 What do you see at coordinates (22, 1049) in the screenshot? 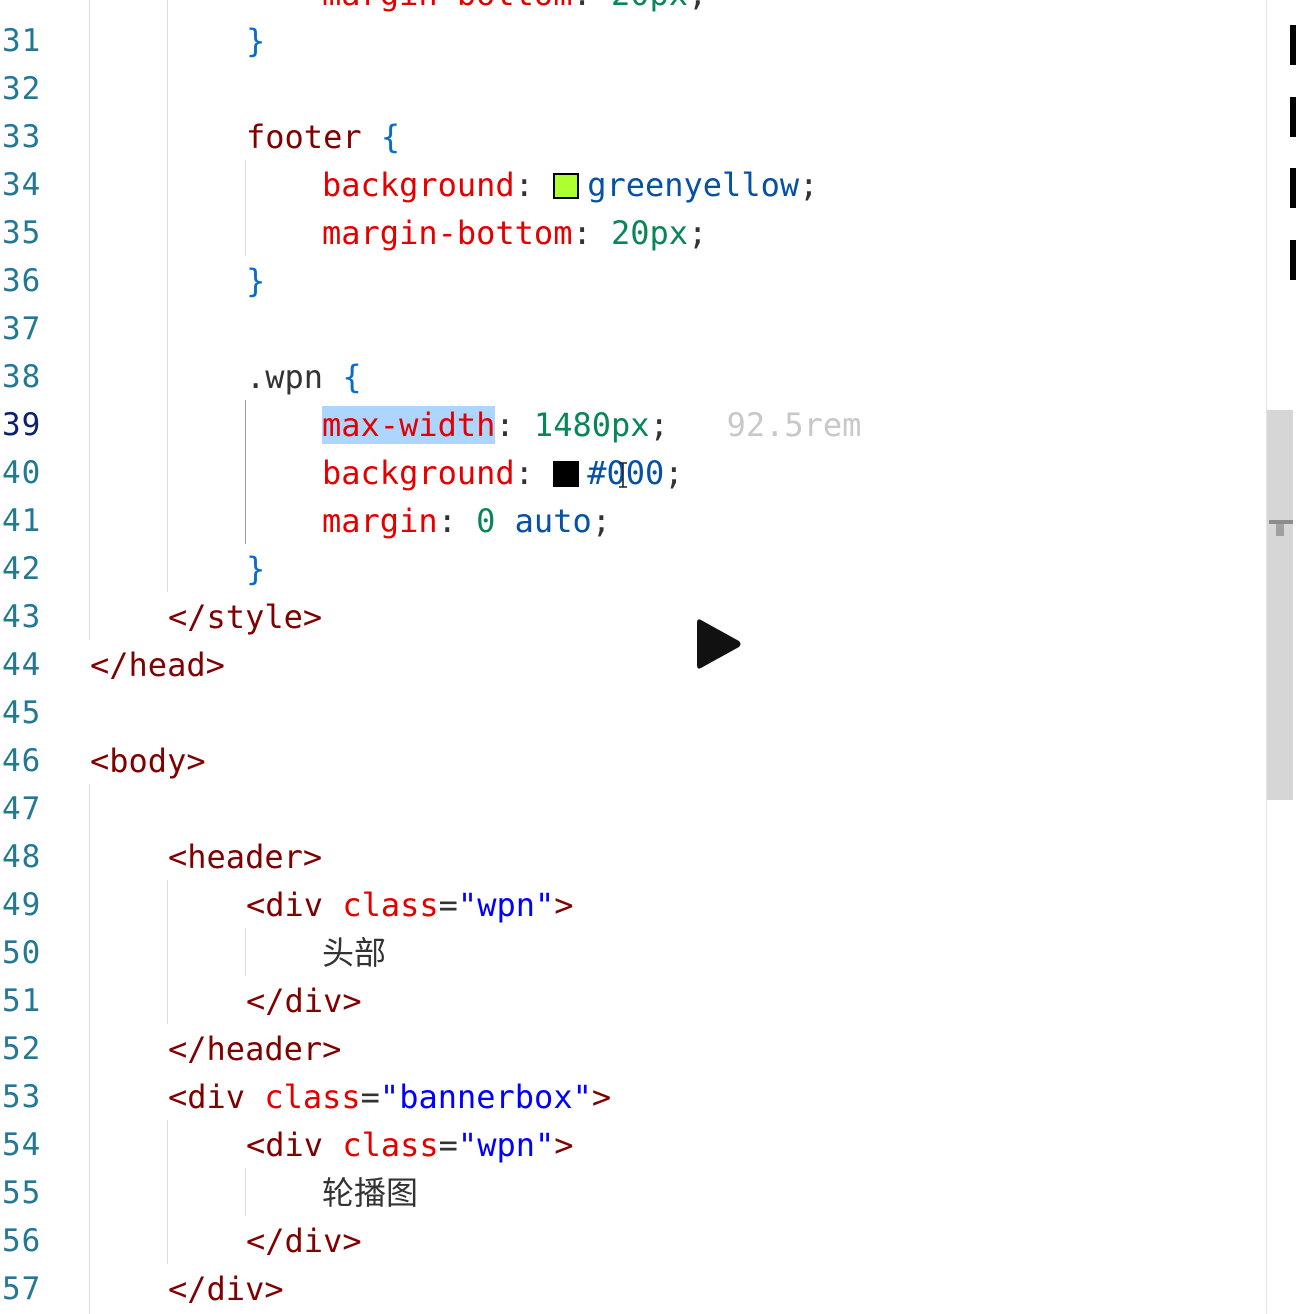
I see `line-number: 52` at bounding box center [22, 1049].